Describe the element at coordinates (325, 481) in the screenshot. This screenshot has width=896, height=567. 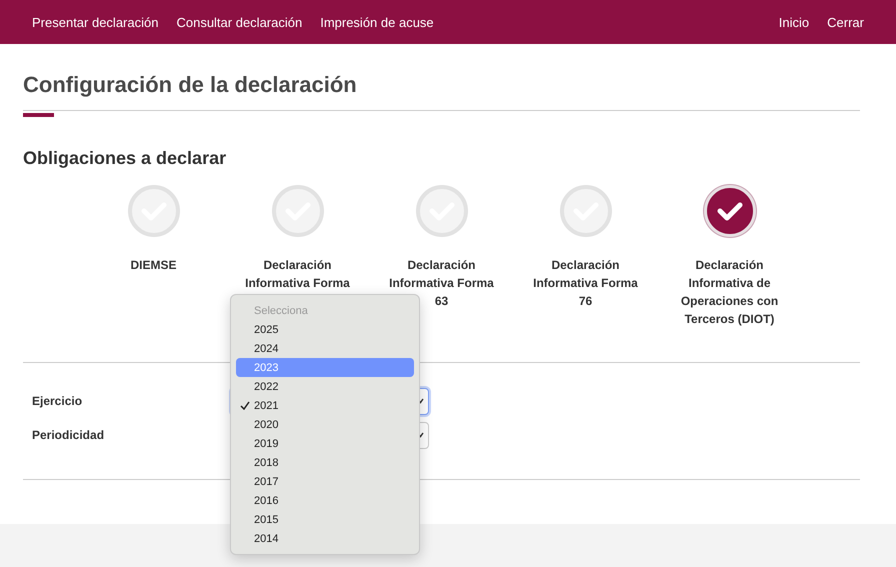
I see `dropdown-option: 2017` at that location.